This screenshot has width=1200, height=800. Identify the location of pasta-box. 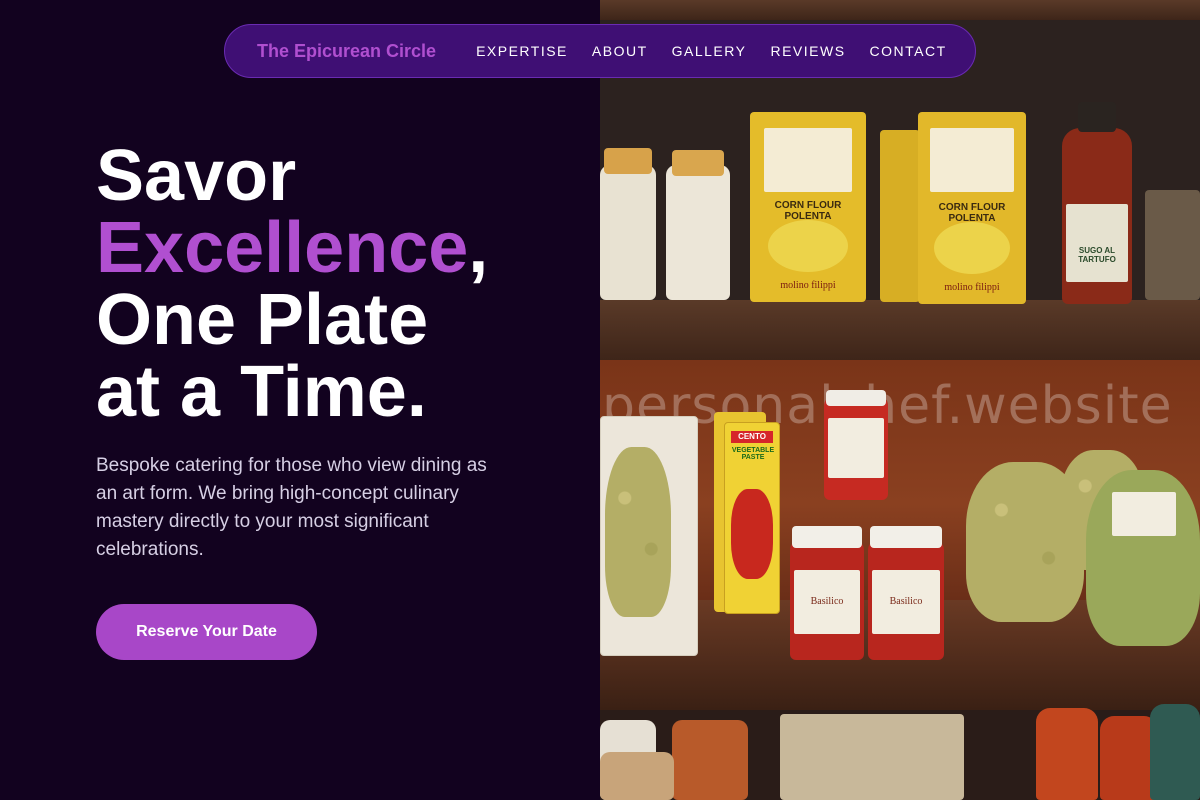
(649, 536).